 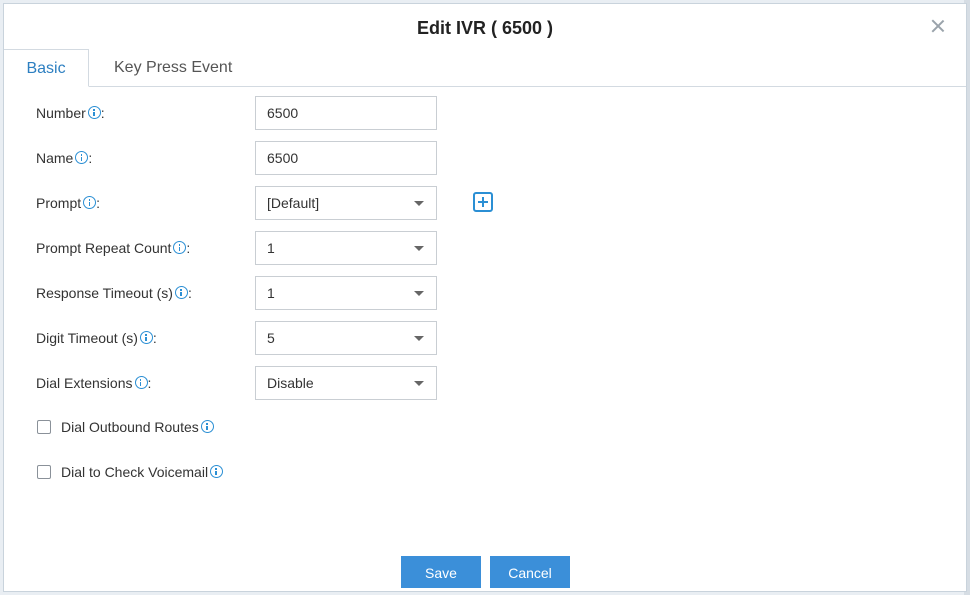 I want to click on dial-outbound-routes-label: Dial Outbound Routes, so click(x=137, y=427).